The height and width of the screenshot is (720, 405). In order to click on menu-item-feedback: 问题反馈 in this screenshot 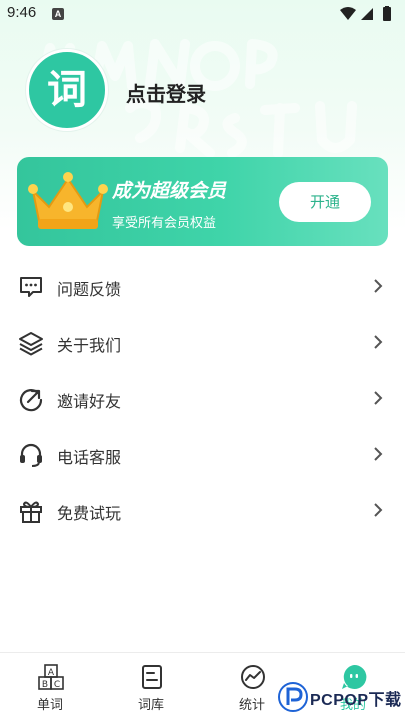, I will do `click(202, 287)`.